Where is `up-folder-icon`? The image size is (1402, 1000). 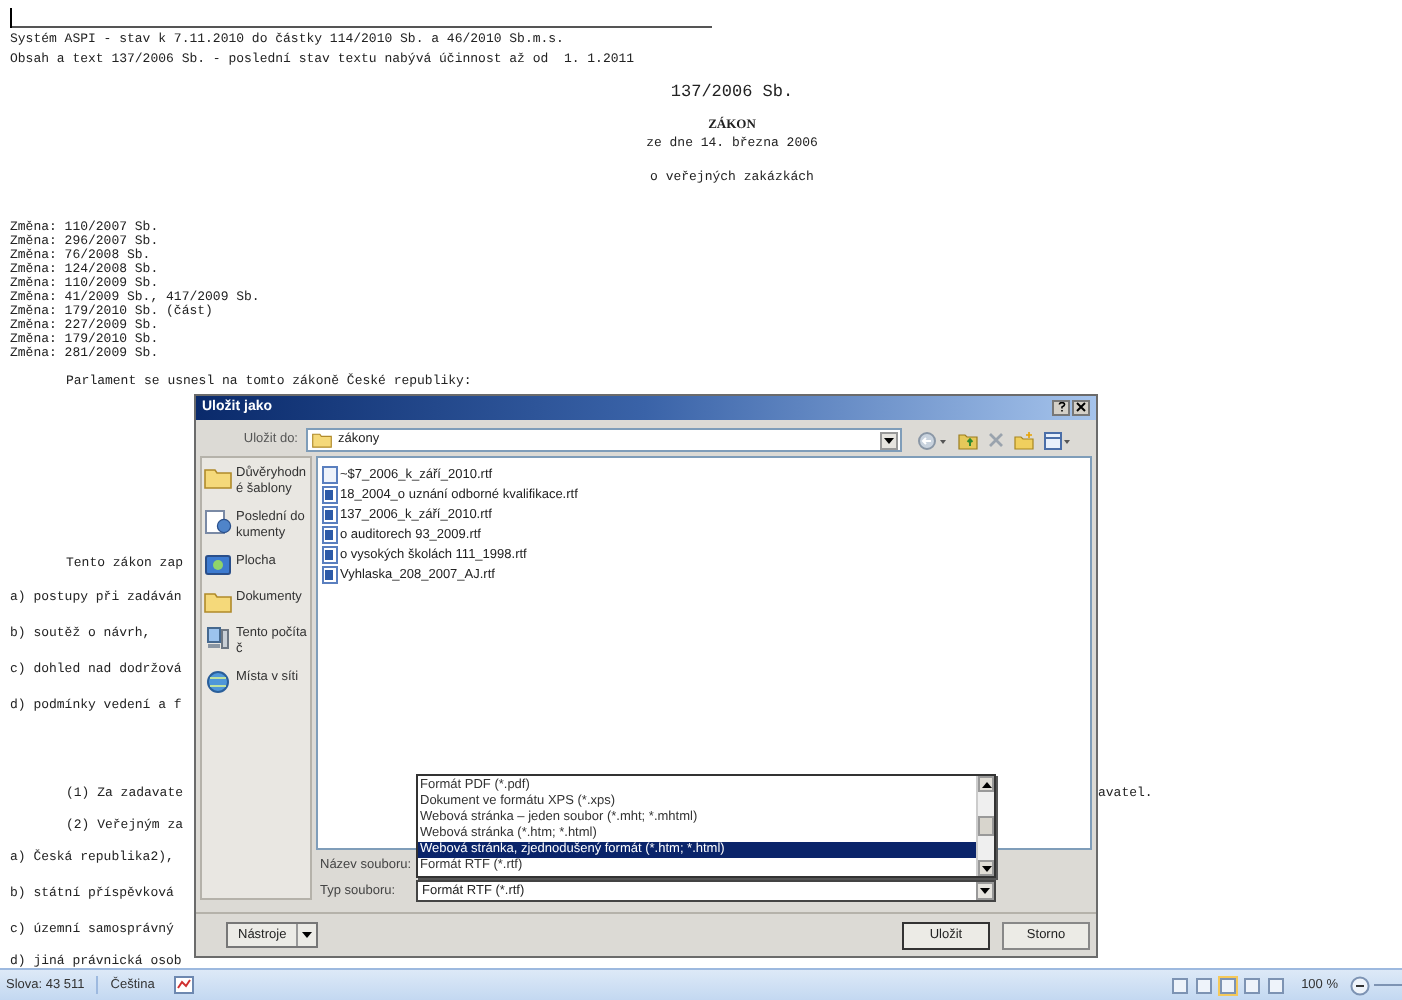 up-folder-icon is located at coordinates (968, 440).